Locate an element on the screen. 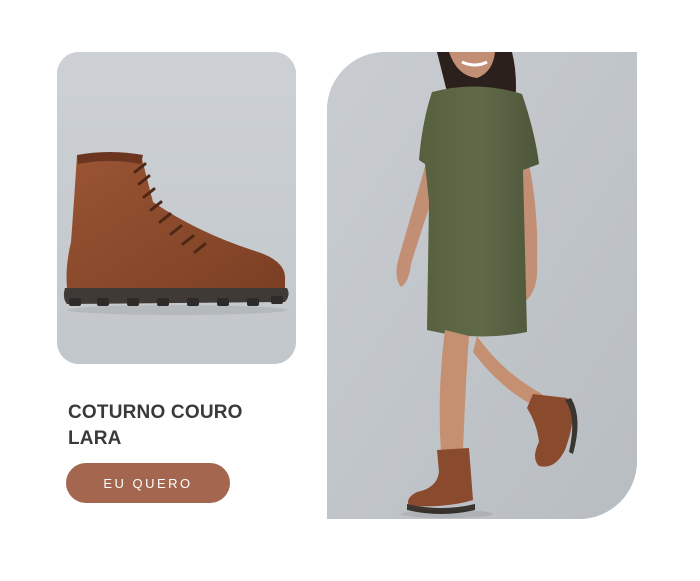 Image resolution: width=700 pixels, height=581 pixels. eu-quero-button: EU QUERO is located at coordinates (148, 483).